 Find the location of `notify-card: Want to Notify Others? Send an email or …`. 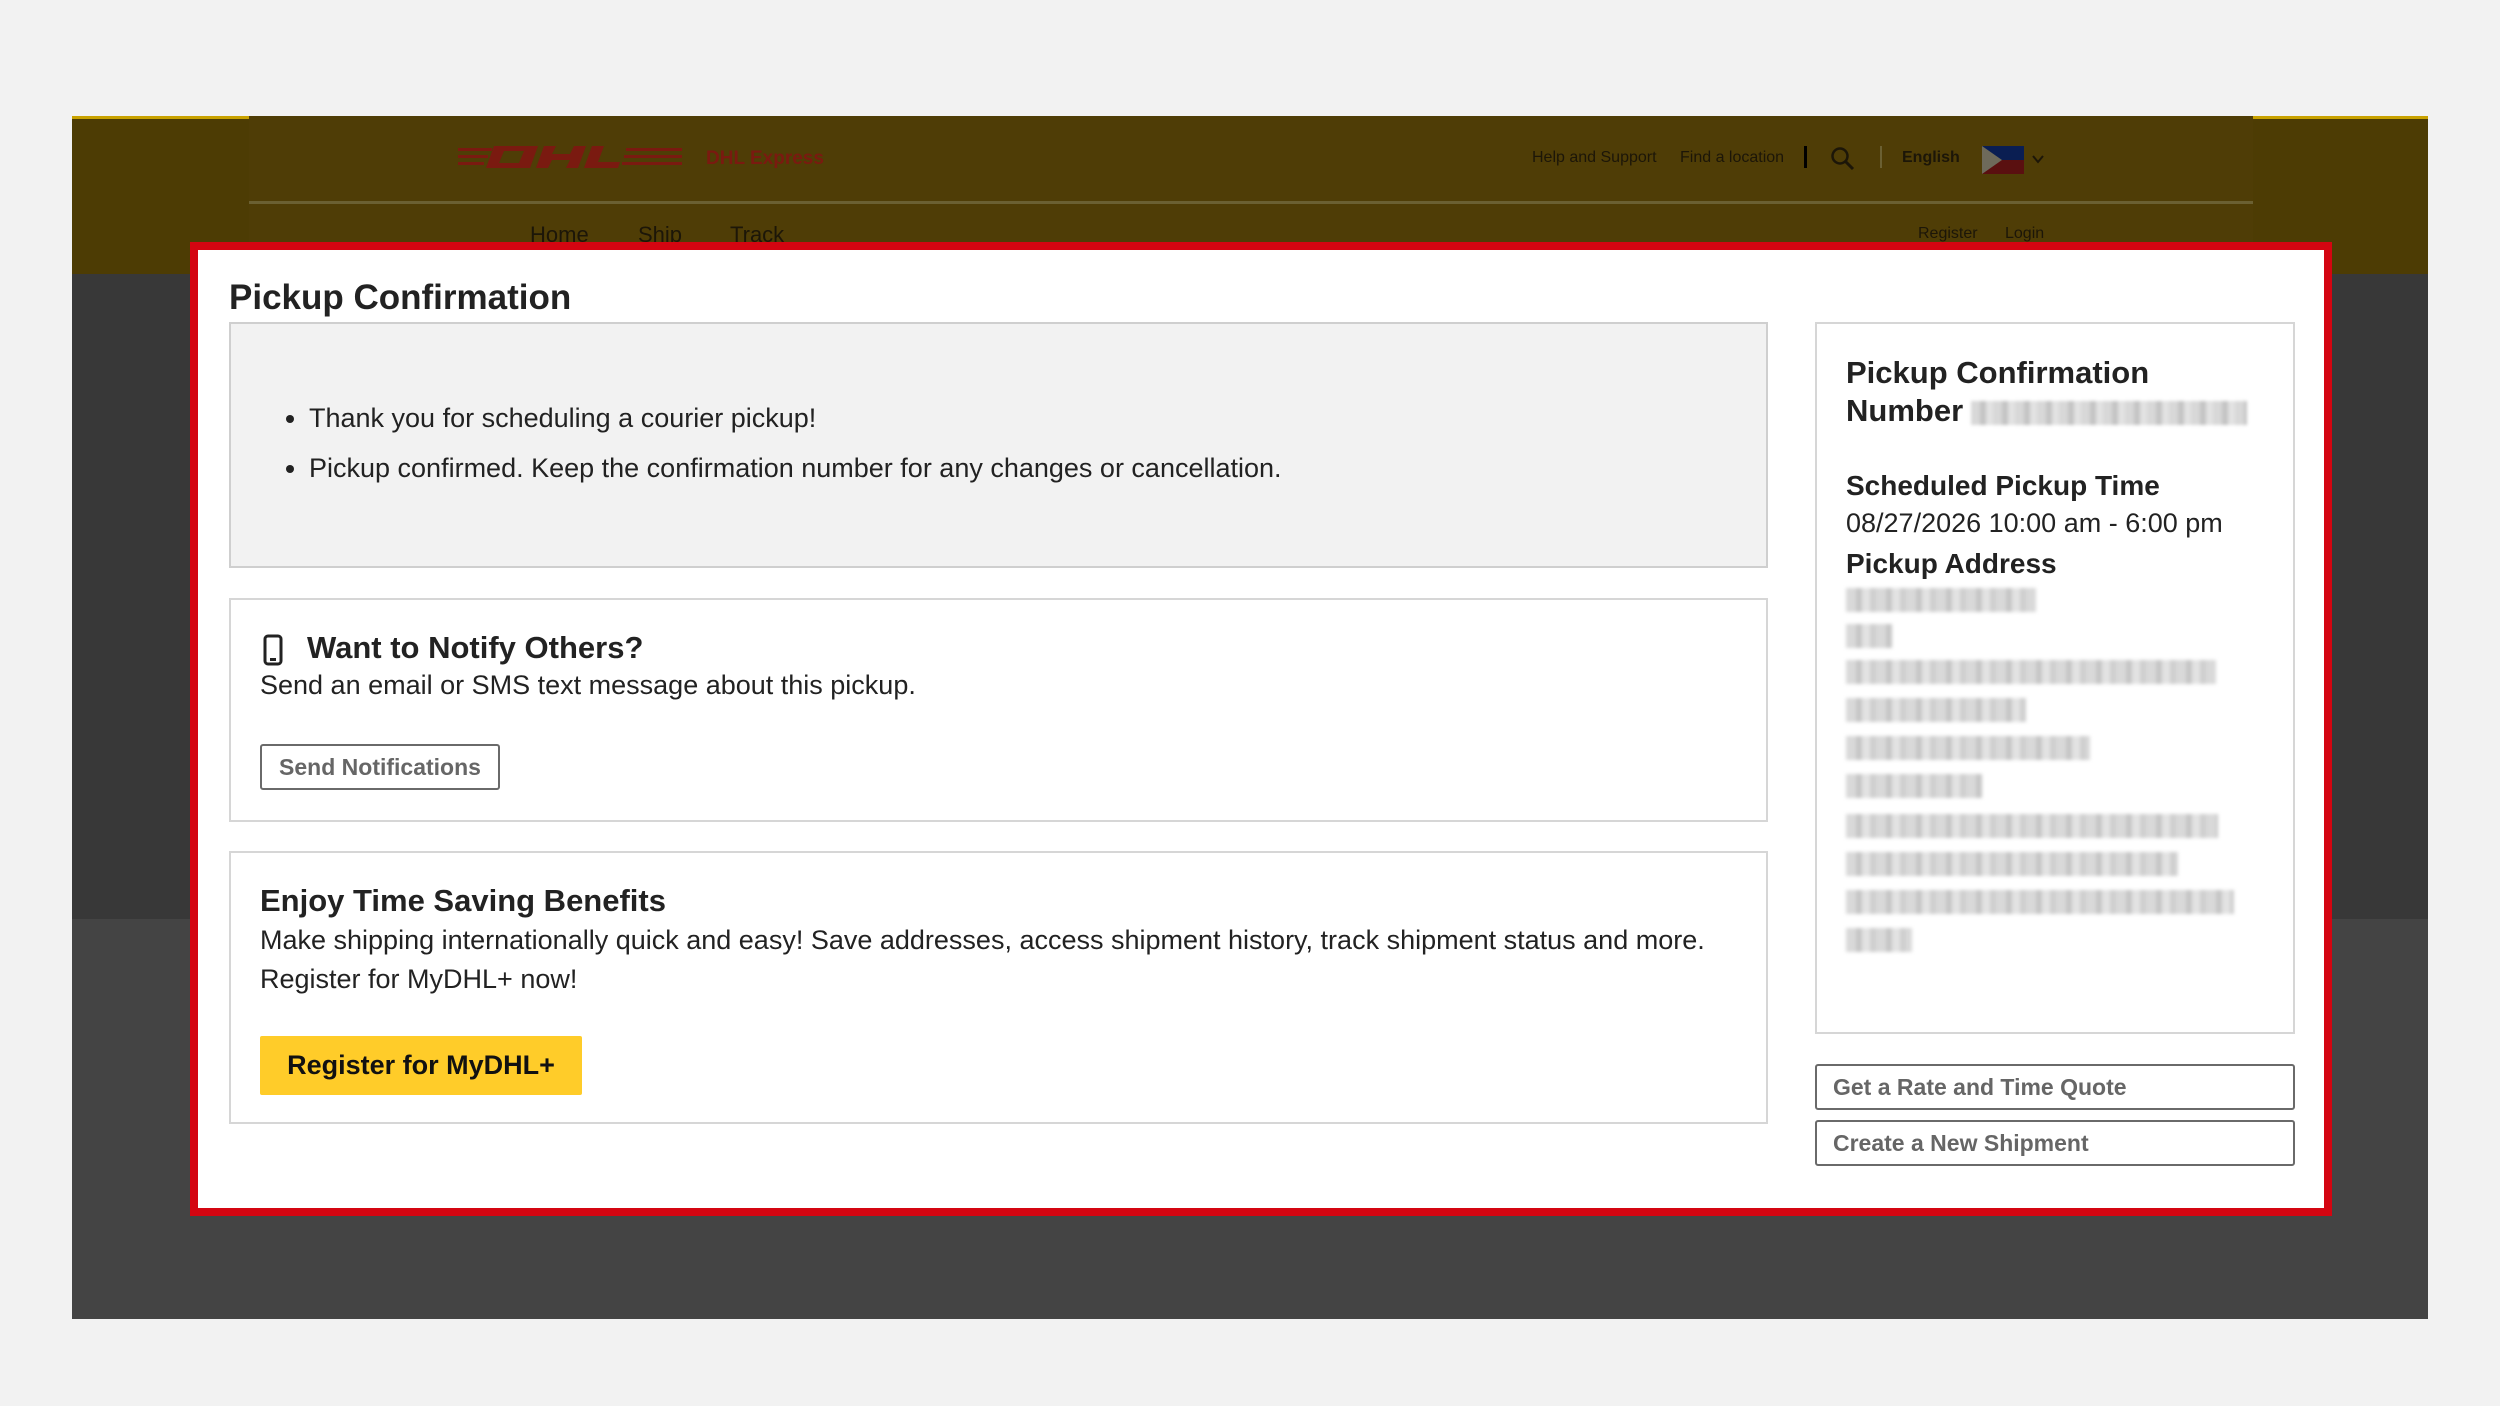

notify-card: Want to Notify Others? Send an email or … is located at coordinates (998, 710).